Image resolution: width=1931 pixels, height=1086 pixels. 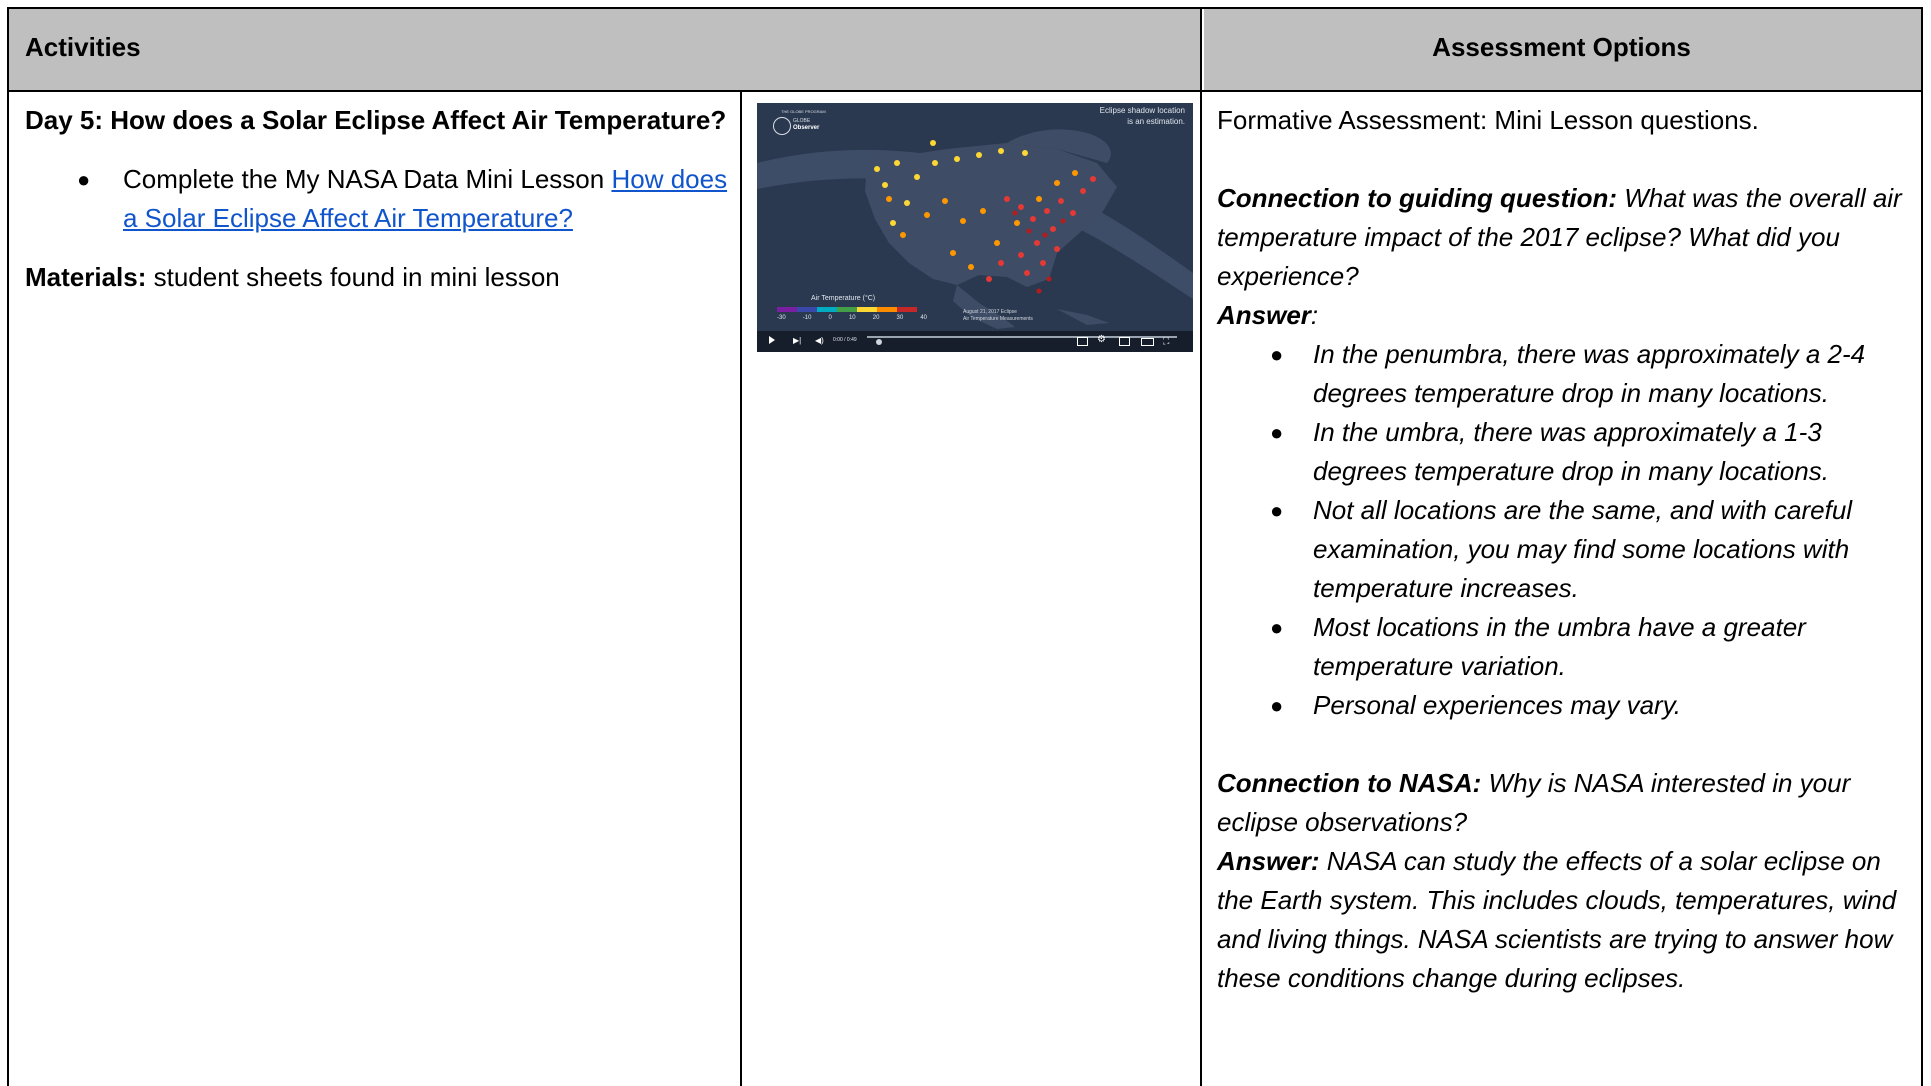 What do you see at coordinates (1147, 342) in the screenshot?
I see `theater-icon` at bounding box center [1147, 342].